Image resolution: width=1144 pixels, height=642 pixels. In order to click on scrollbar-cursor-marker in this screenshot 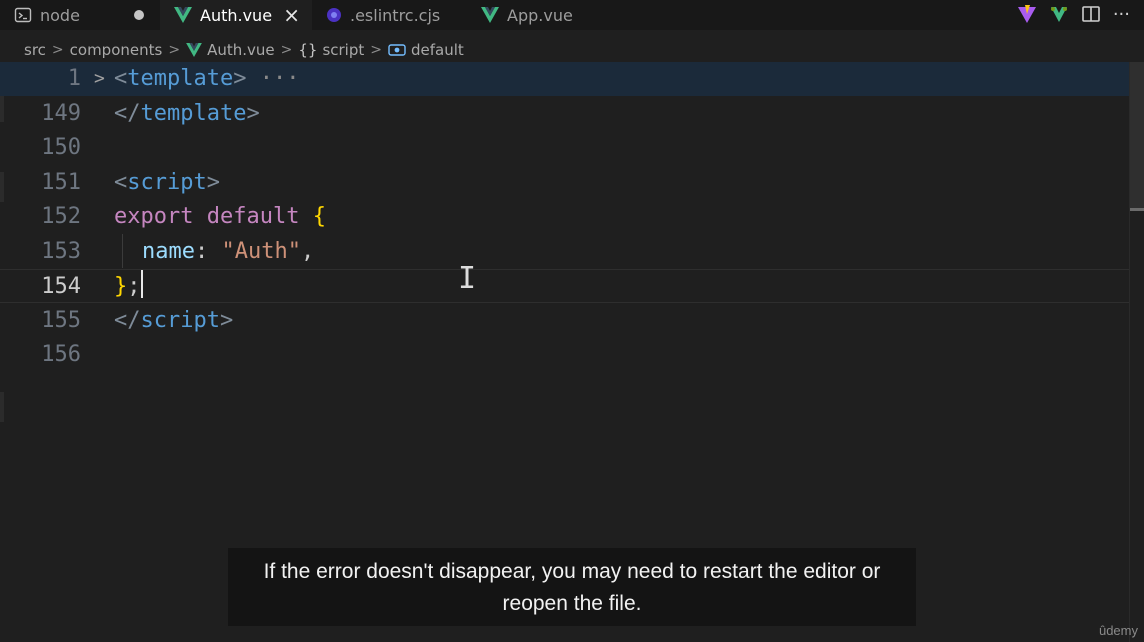, I will do `click(1137, 209)`.